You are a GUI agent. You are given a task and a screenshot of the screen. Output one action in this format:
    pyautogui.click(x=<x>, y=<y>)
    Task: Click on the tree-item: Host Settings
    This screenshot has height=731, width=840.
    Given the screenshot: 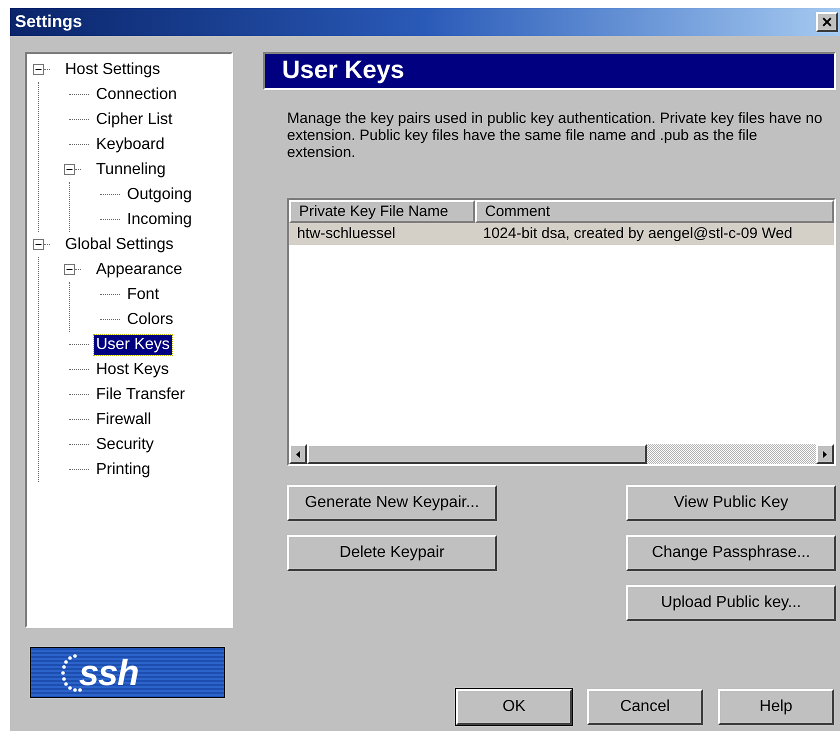 What is the action you would take?
    pyautogui.click(x=112, y=70)
    